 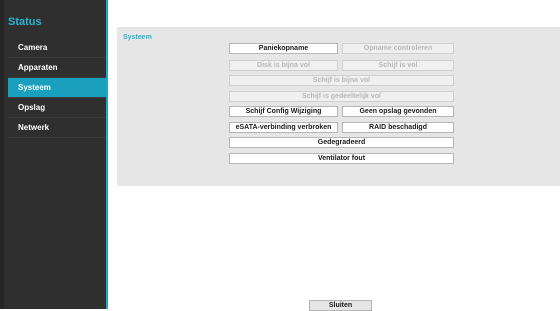 What do you see at coordinates (341, 142) in the screenshot?
I see `event-gedegradeerd: Gedegradeerd` at bounding box center [341, 142].